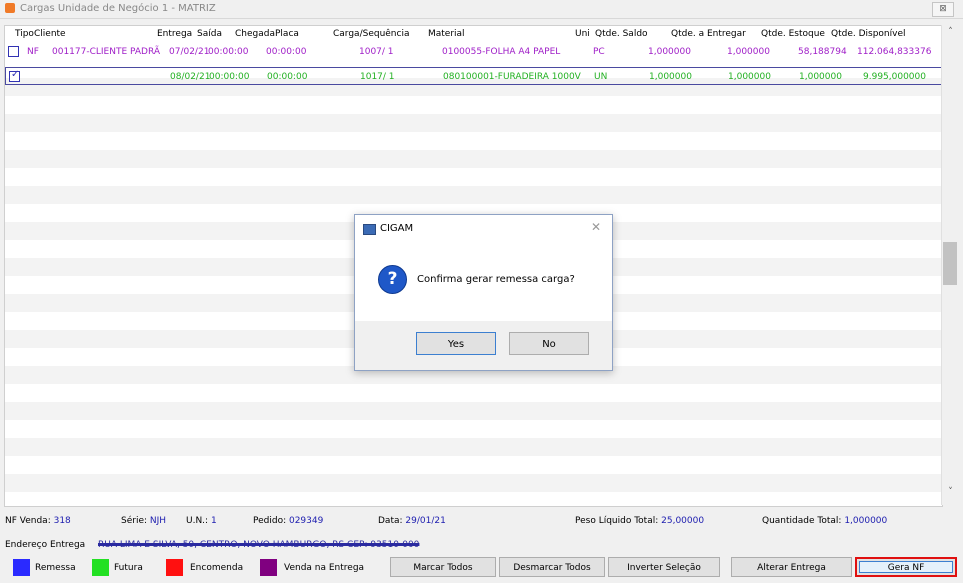 The width and height of the screenshot is (963, 583). What do you see at coordinates (552, 567) in the screenshot?
I see `desmarcar-todos-button: Desmarcar Todos` at bounding box center [552, 567].